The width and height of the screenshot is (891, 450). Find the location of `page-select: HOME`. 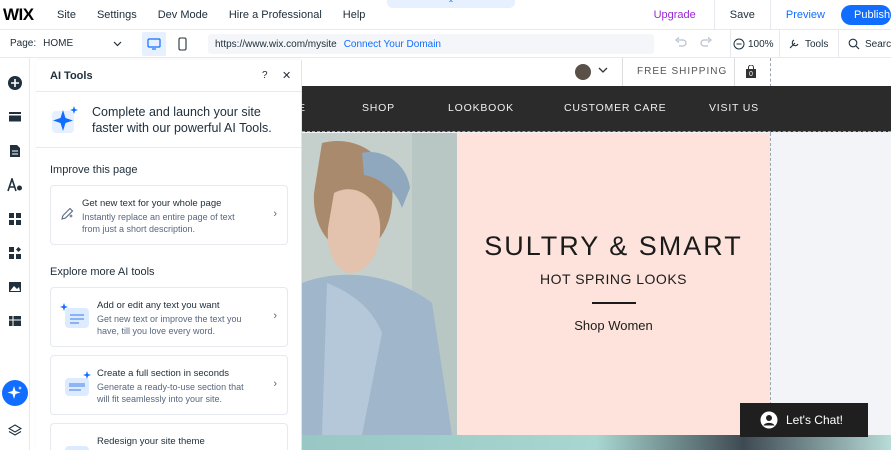

page-select: HOME is located at coordinates (78, 43).